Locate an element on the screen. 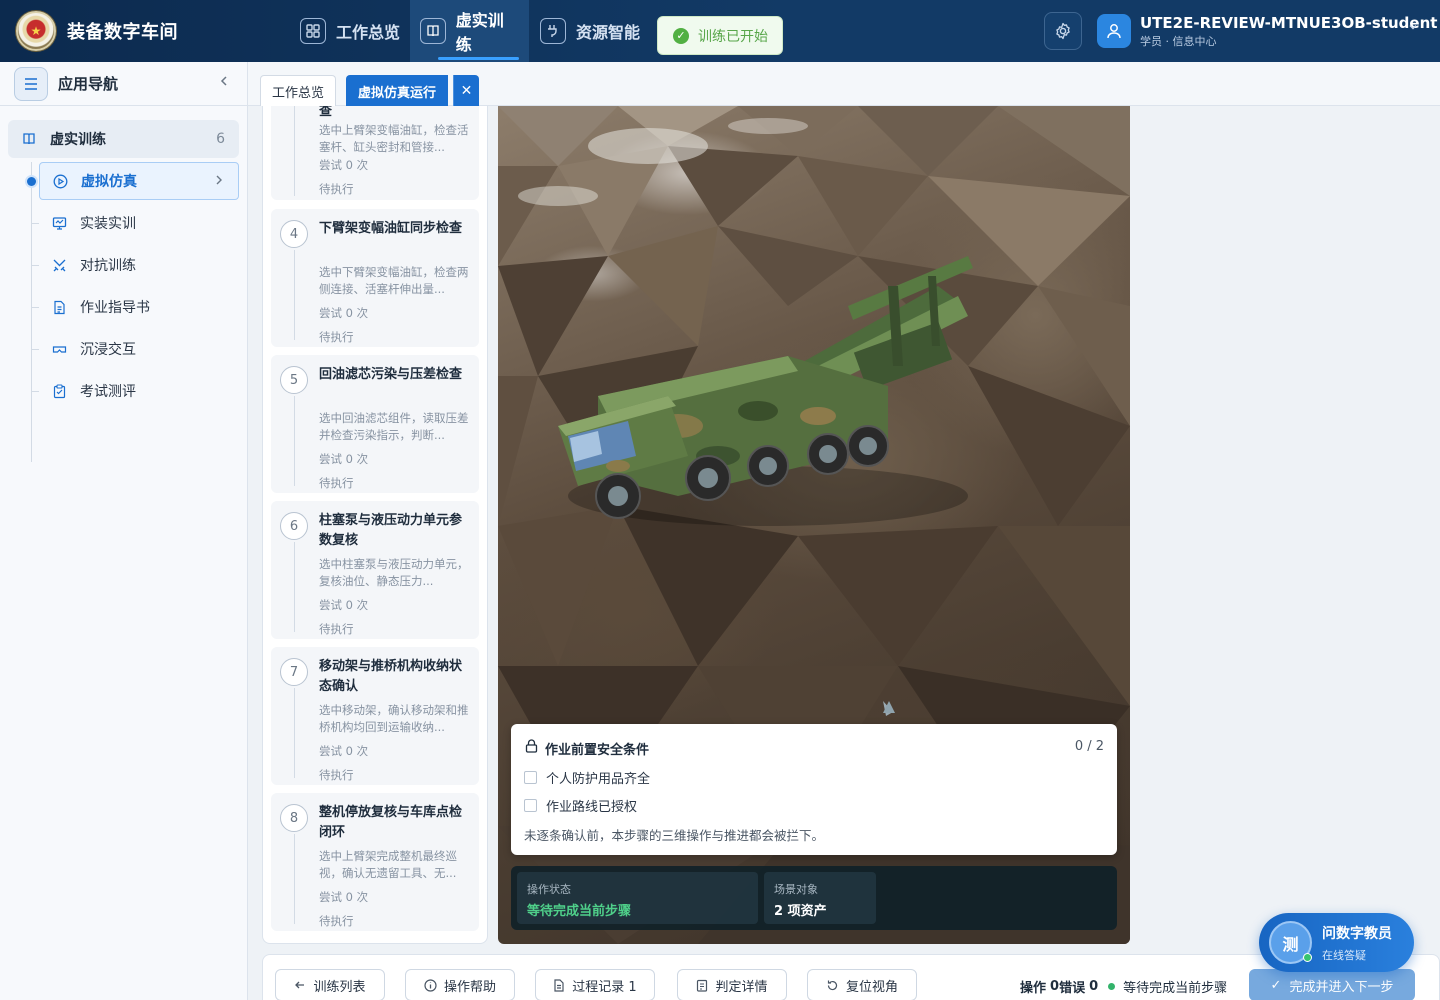  sidebar-item-exam: 考试测评 is located at coordinates (139, 391).